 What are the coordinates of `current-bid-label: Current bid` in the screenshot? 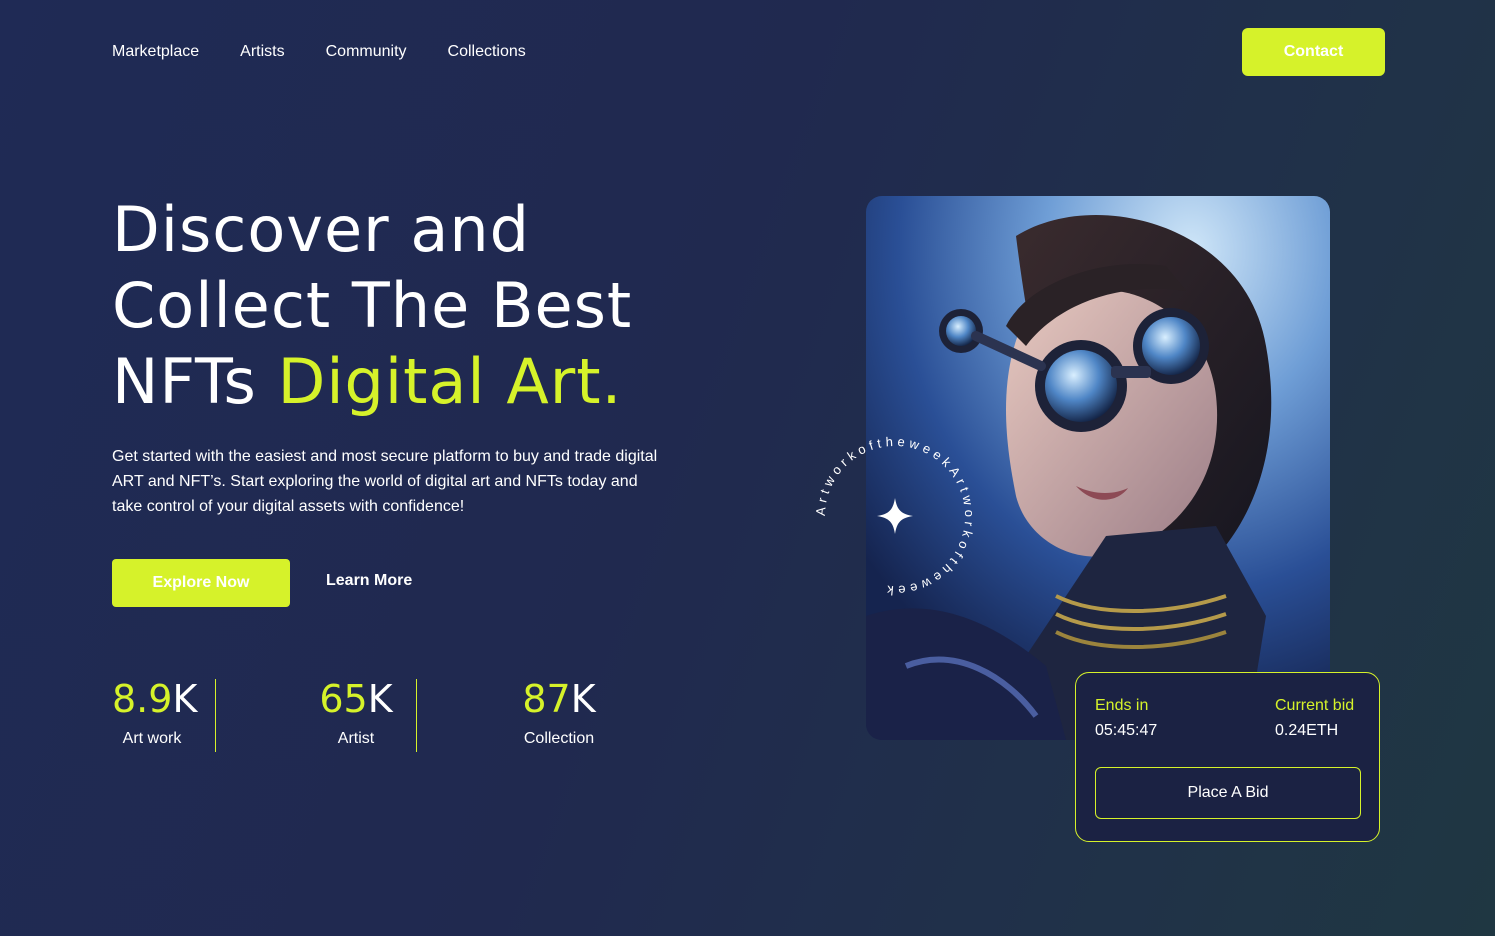 It's located at (1315, 705).